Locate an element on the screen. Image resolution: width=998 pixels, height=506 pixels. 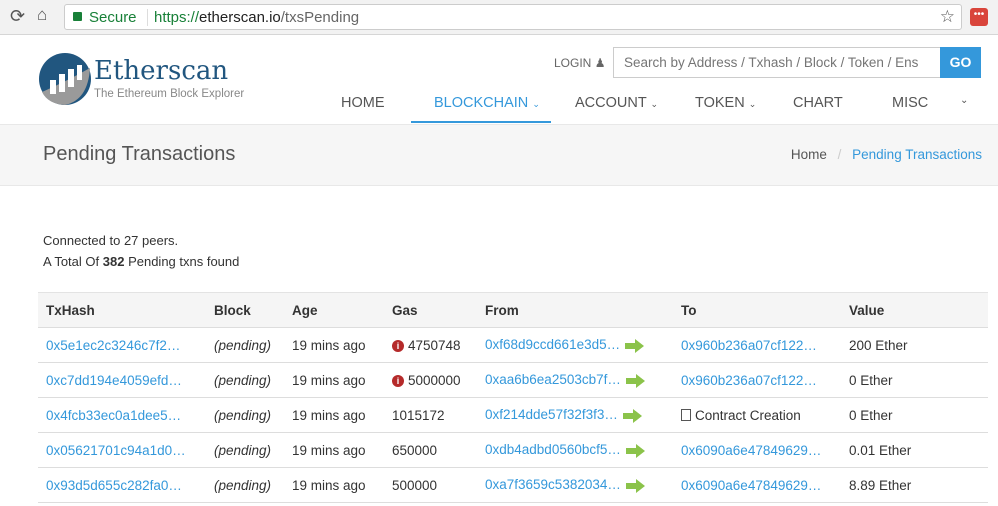
bookmark-star-icon: ☆ is located at coordinates (947, 17).